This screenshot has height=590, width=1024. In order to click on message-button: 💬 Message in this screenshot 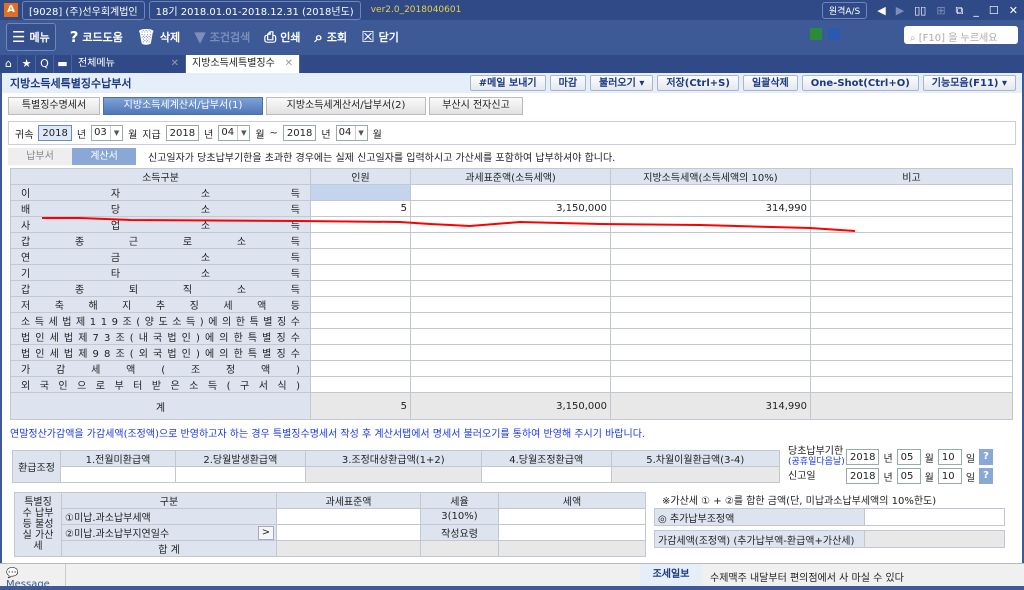, I will do `click(33, 577)`.